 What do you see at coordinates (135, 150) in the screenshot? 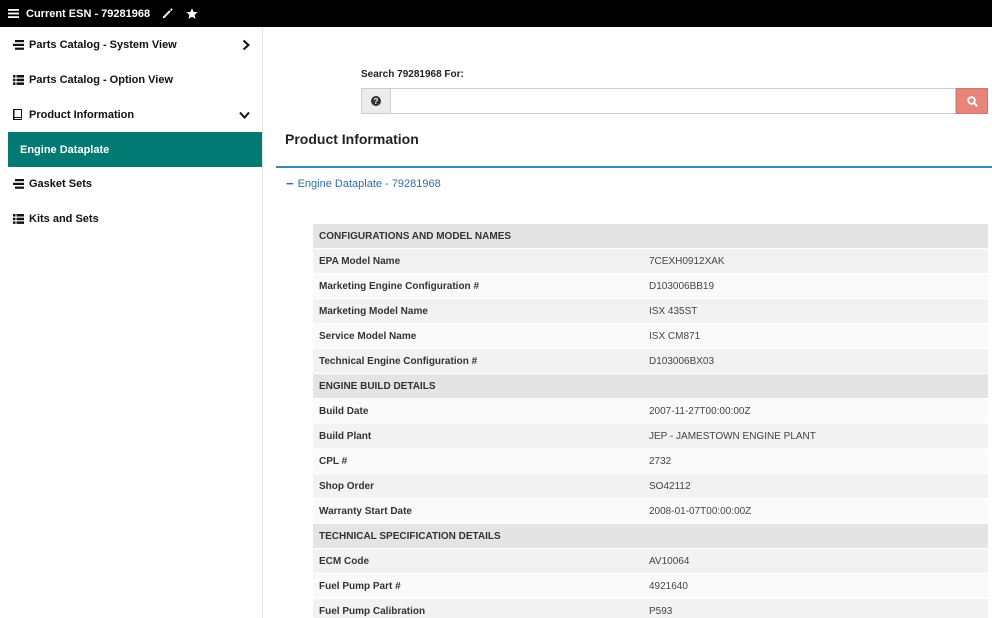
I see `sidebar-item-engine-dataplate: Engine Dataplate` at bounding box center [135, 150].